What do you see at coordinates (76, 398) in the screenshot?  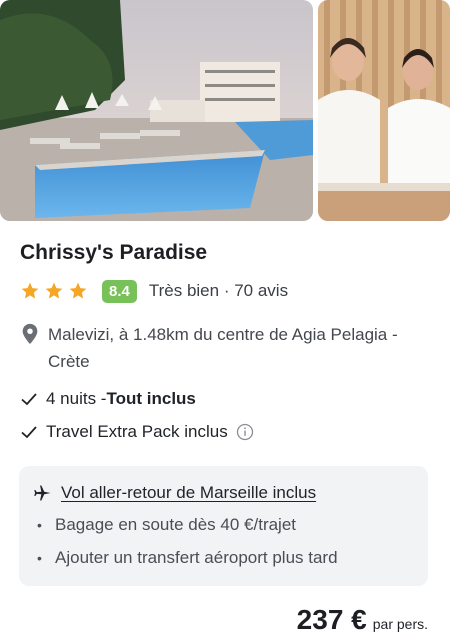 I see `nights-label: 4 nuits -` at bounding box center [76, 398].